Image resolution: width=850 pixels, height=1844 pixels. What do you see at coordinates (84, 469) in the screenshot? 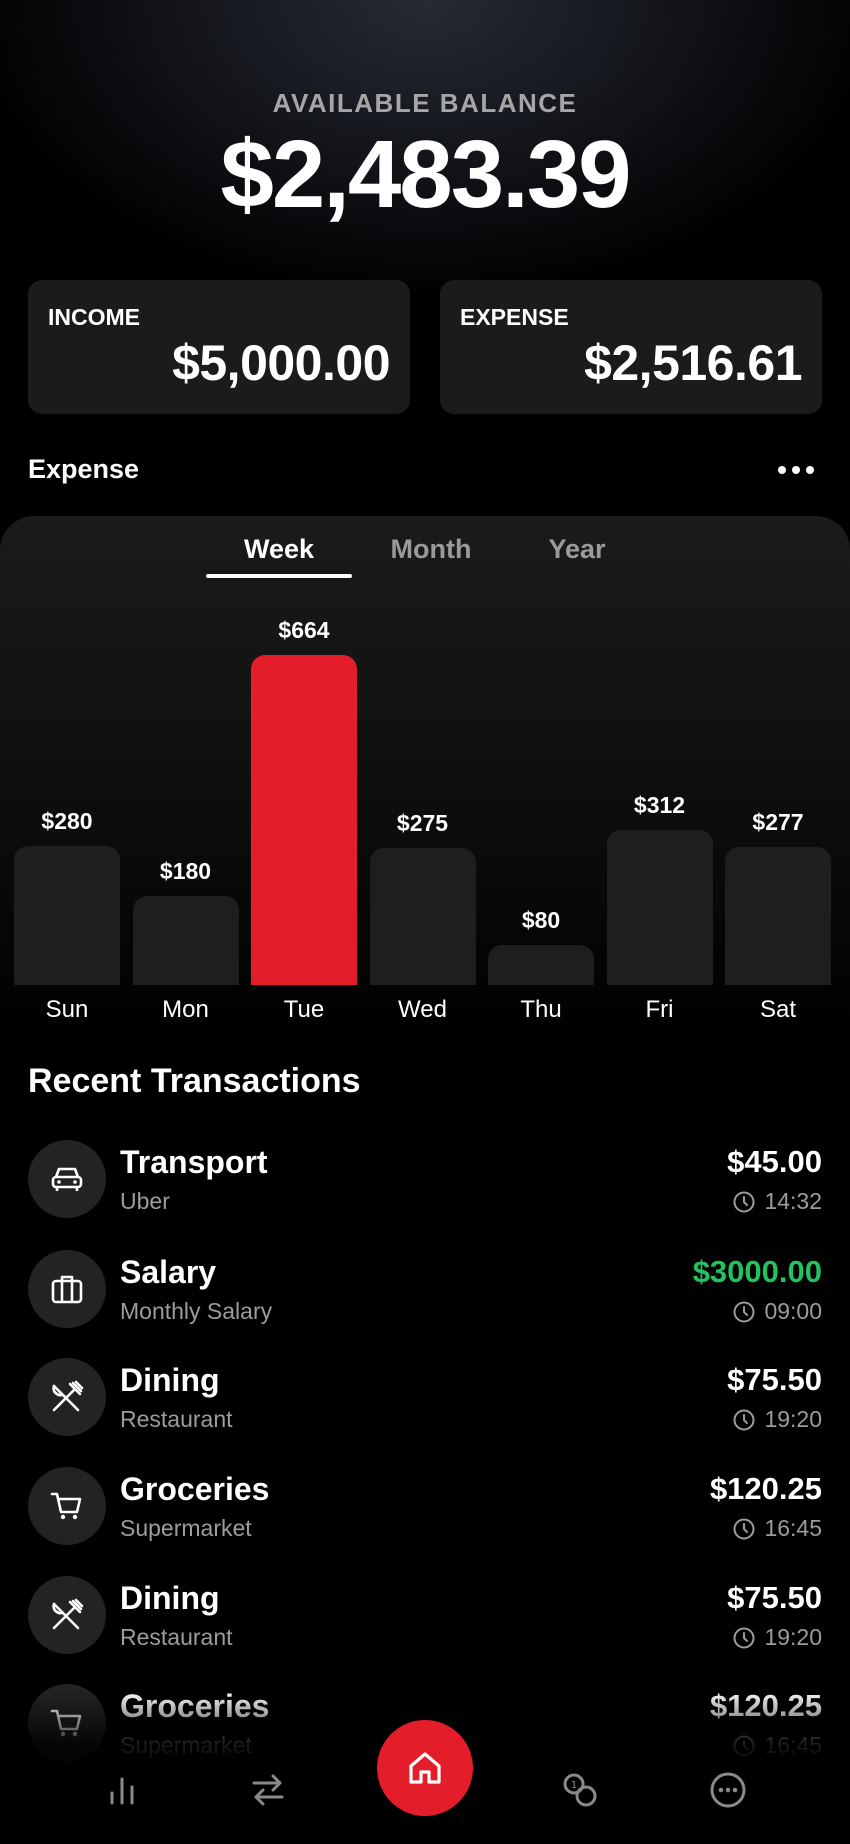
I see `expense-section-title: Expense` at bounding box center [84, 469].